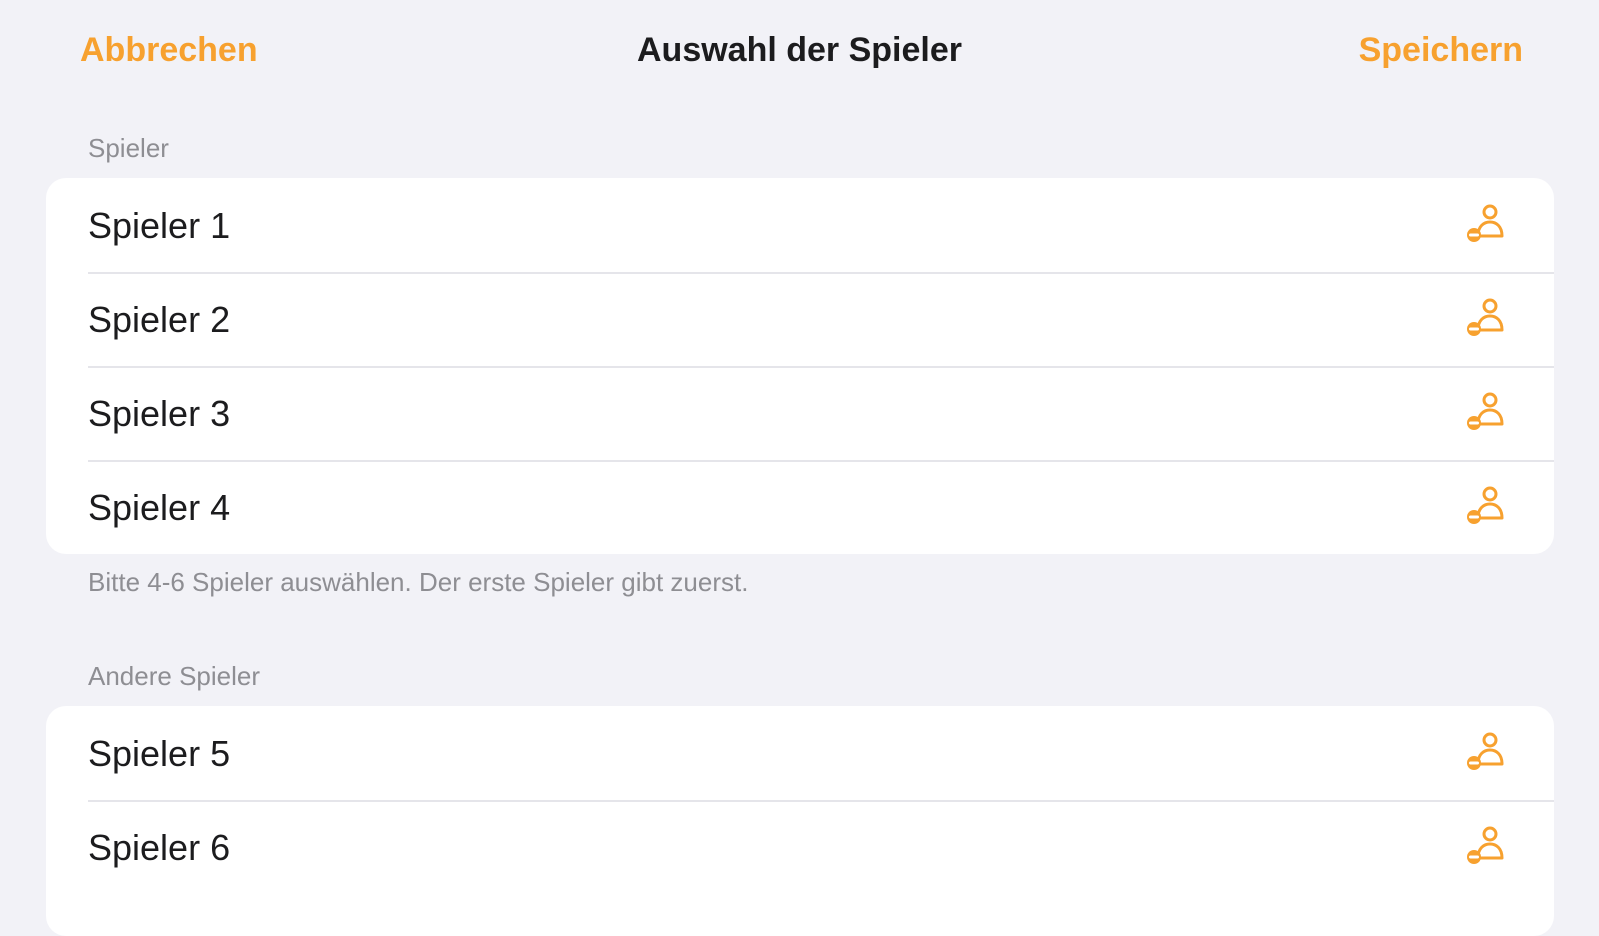  Describe the element at coordinates (174, 676) in the screenshot. I see `section-header-other-players: Andere Spieler` at that location.